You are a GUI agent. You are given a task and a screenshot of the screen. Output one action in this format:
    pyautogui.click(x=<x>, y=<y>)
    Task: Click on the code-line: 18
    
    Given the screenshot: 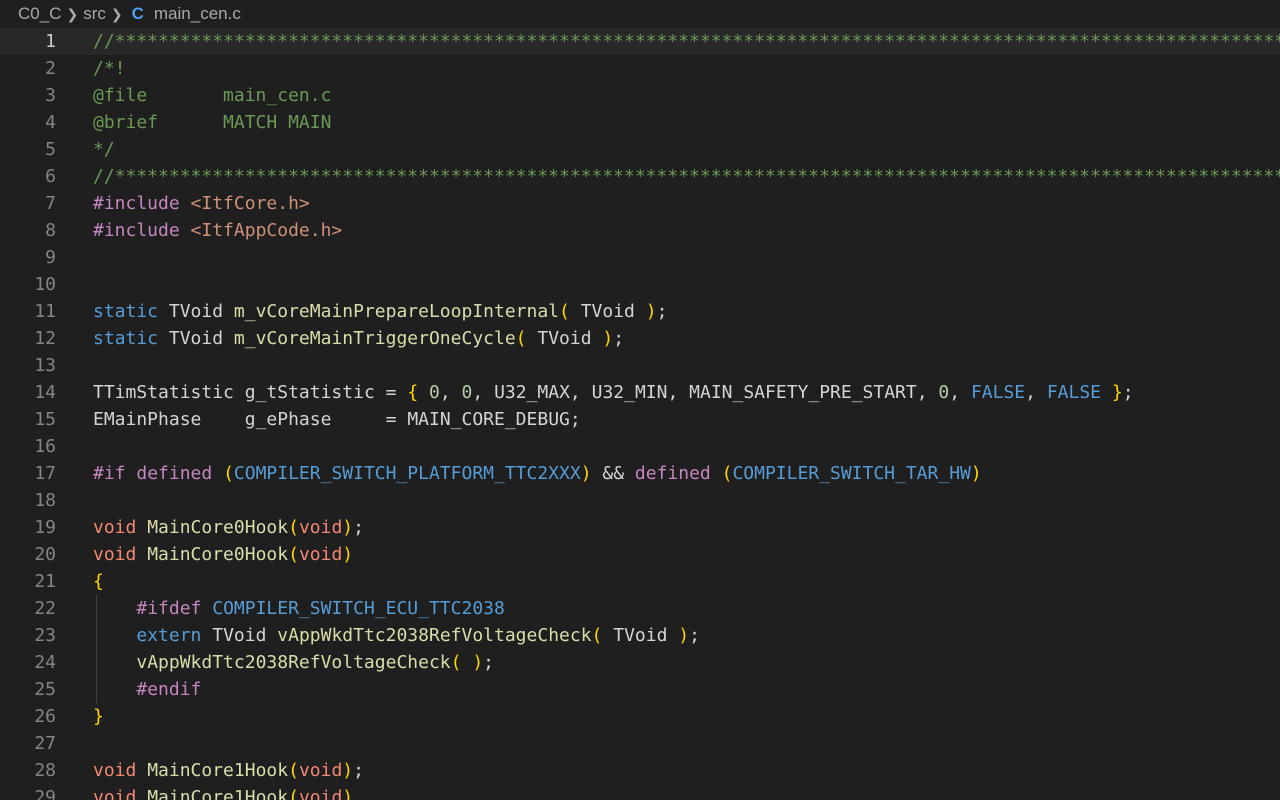 What is the action you would take?
    pyautogui.click(x=640, y=500)
    